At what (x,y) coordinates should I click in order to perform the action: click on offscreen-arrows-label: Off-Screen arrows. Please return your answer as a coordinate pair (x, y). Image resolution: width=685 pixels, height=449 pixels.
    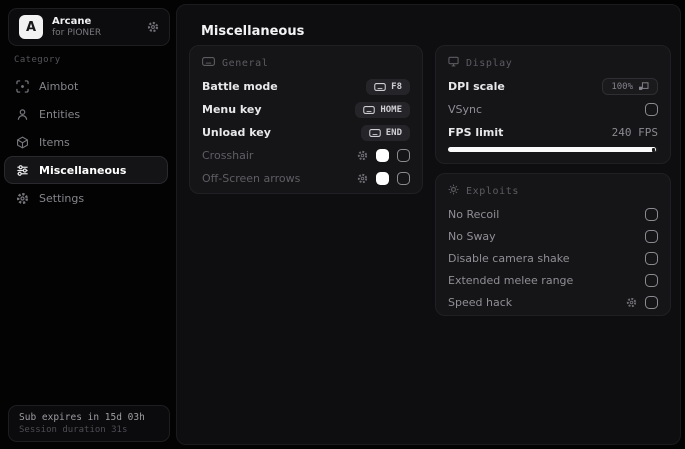
    Looking at the image, I should click on (251, 178).